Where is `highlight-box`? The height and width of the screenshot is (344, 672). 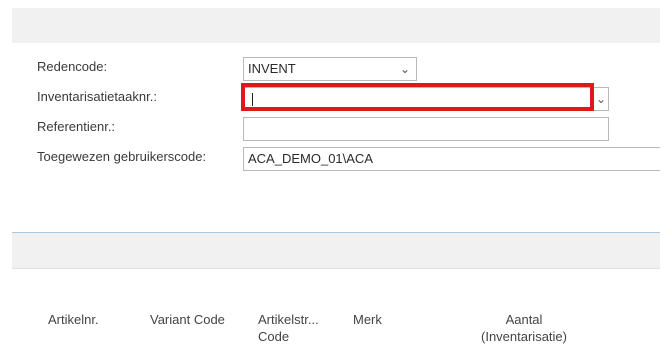
highlight-box is located at coordinates (417, 97).